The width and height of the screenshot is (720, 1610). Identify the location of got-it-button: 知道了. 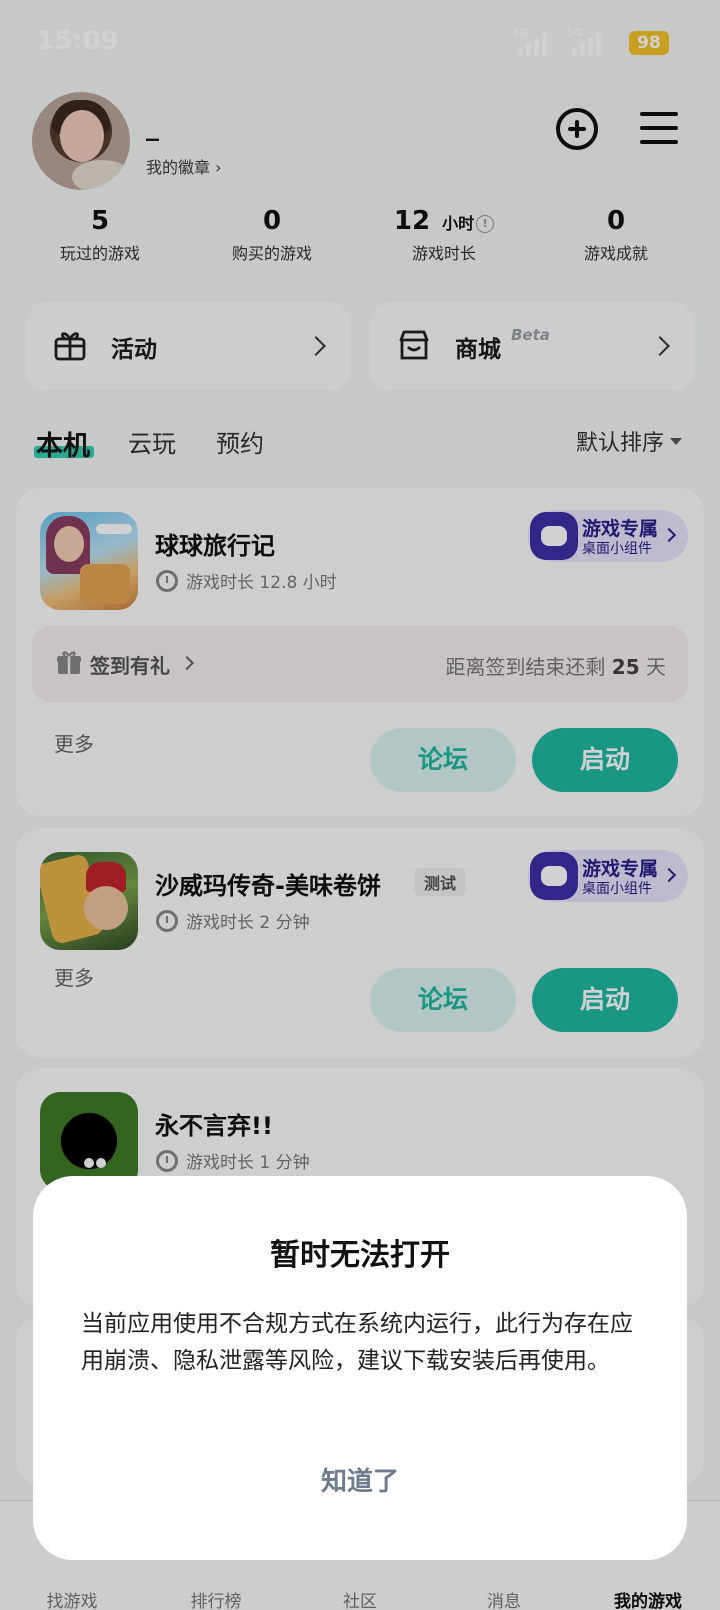
(360, 1482).